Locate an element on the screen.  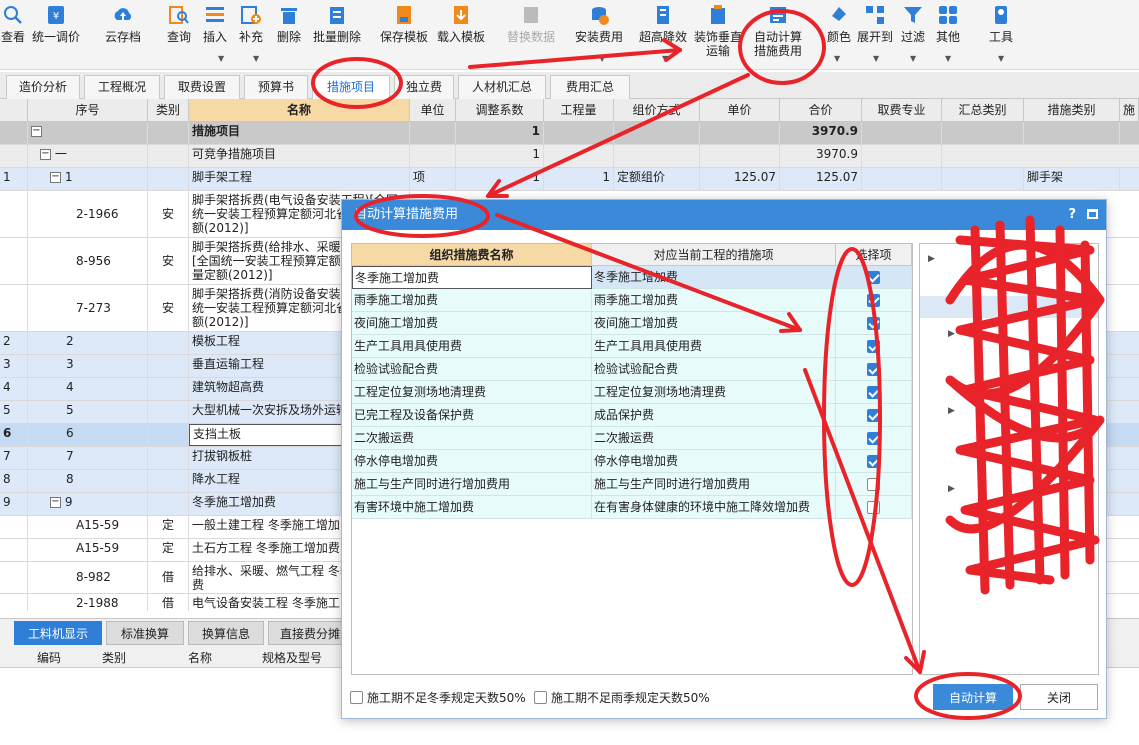
tab-labor-material-summary: 人材机汇总 is located at coordinates (502, 87).